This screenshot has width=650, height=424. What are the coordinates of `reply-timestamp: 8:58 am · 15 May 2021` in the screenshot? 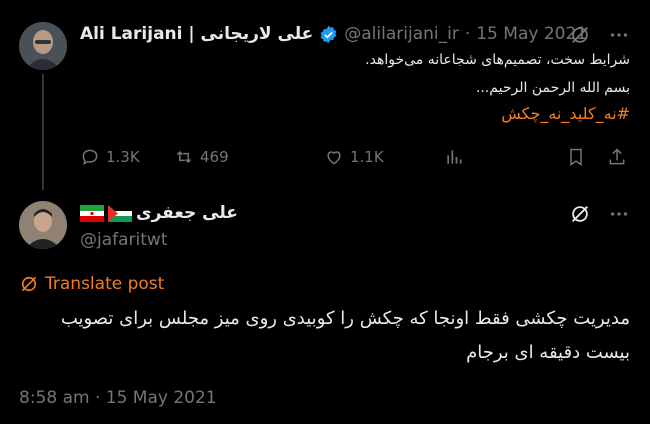 It's located at (118, 398).